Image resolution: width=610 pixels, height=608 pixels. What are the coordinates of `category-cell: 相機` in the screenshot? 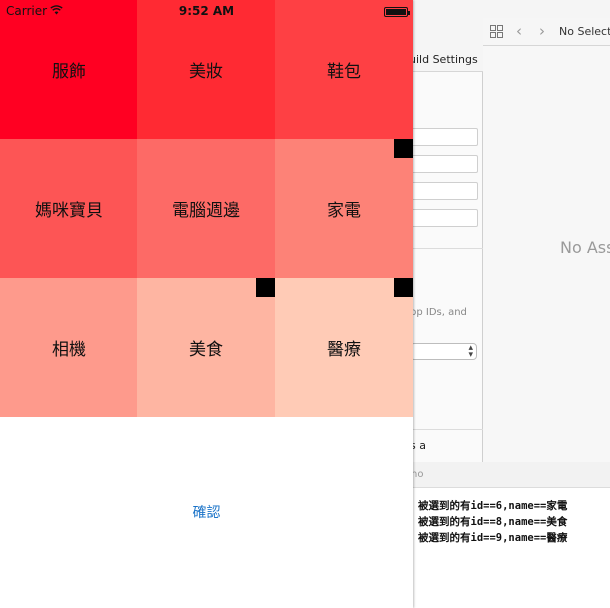 It's located at (69, 347).